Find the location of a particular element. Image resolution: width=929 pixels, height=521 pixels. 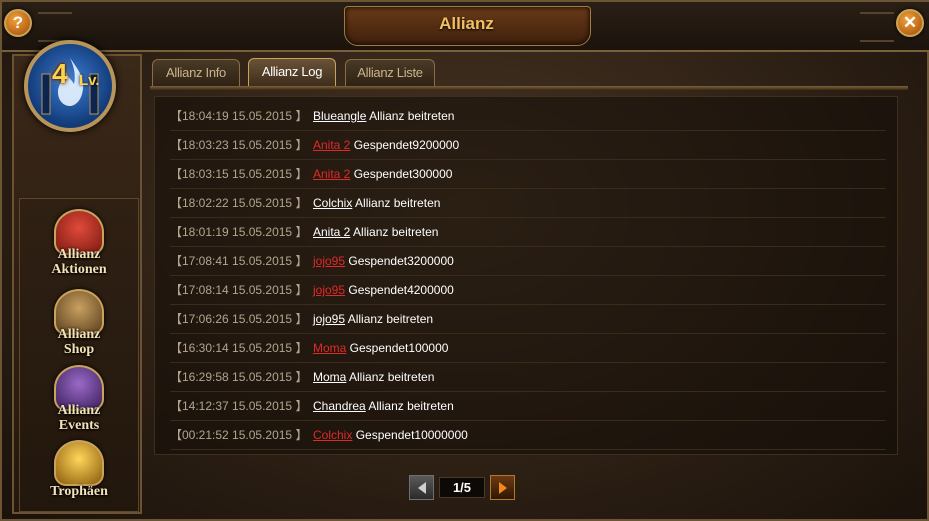

corner-ornament-right is located at coordinates (877, 27).